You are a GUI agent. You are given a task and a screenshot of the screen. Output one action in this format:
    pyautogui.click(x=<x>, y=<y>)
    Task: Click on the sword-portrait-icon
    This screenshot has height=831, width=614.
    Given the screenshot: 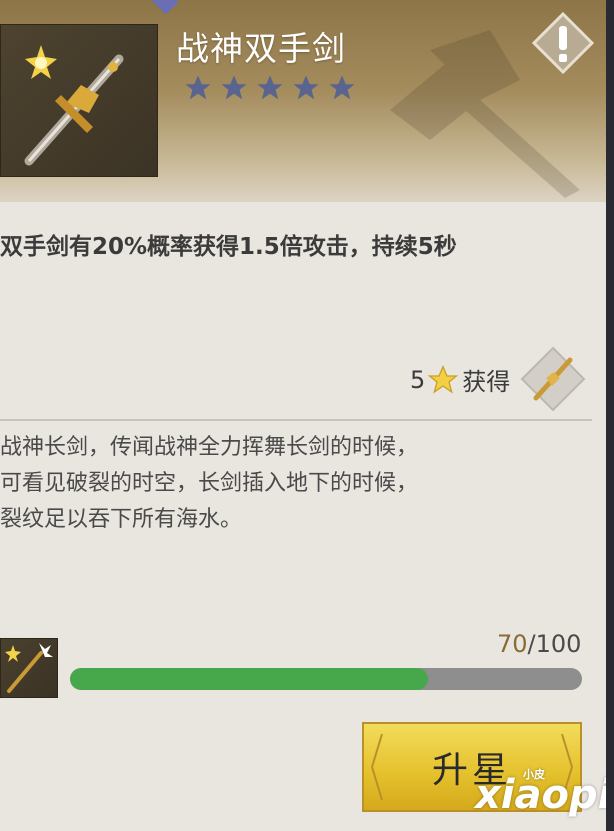 What is the action you would take?
    pyautogui.click(x=74, y=105)
    